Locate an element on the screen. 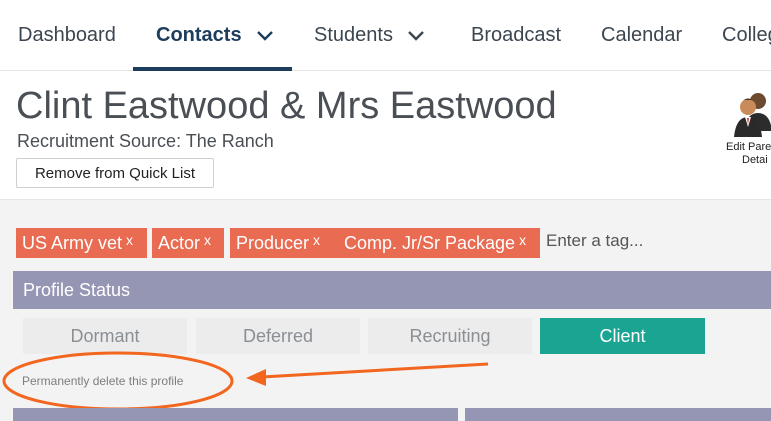 The image size is (771, 421). nav-broadcast-label: Broadcast is located at coordinates (516, 34).